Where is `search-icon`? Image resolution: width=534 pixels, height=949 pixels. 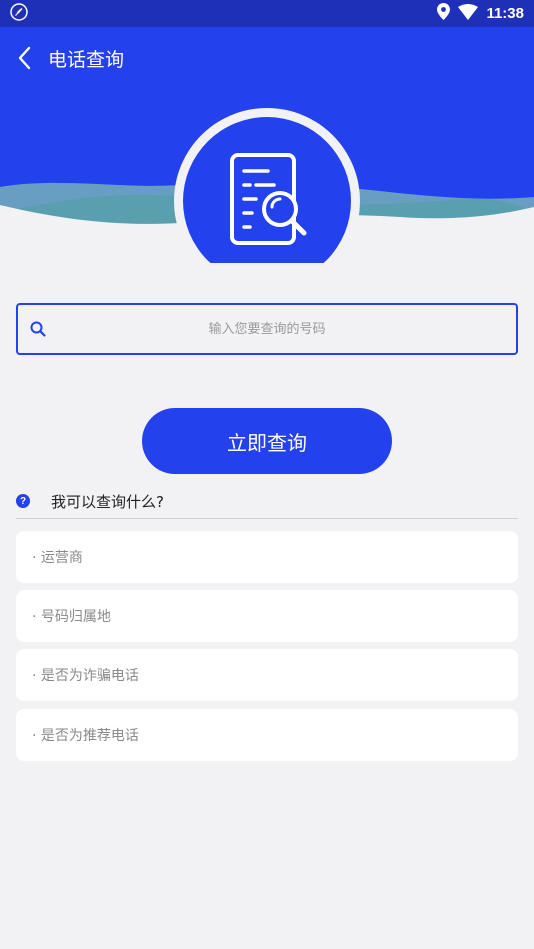 search-icon is located at coordinates (38, 331).